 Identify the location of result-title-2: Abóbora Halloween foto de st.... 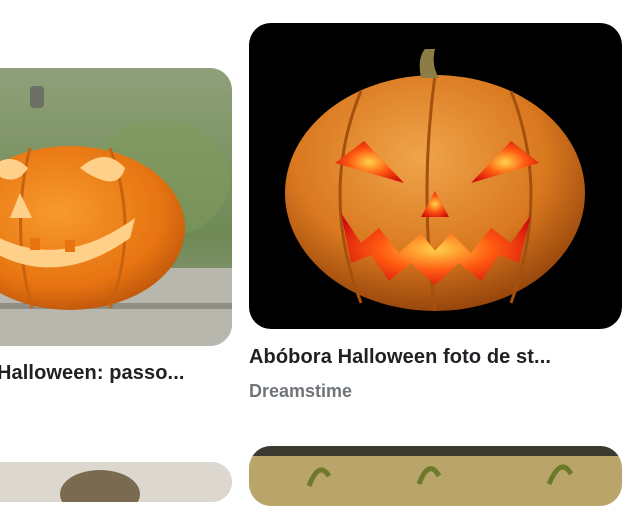
(429, 357).